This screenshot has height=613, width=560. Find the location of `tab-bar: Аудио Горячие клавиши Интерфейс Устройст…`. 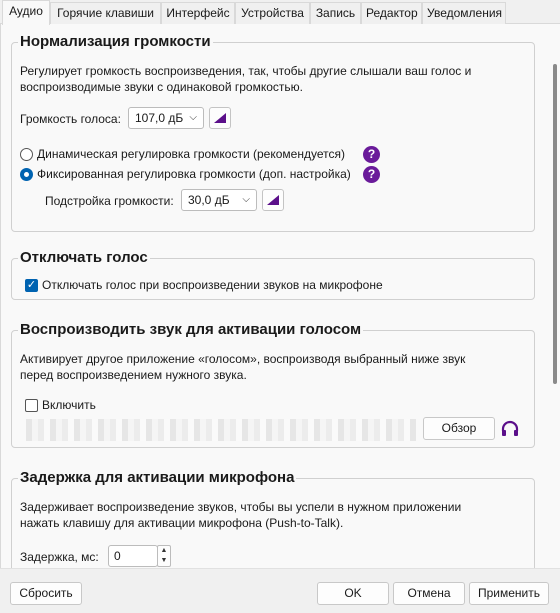

tab-bar: Аудио Горячие клавиши Интерфейс Устройст… is located at coordinates (280, 12).